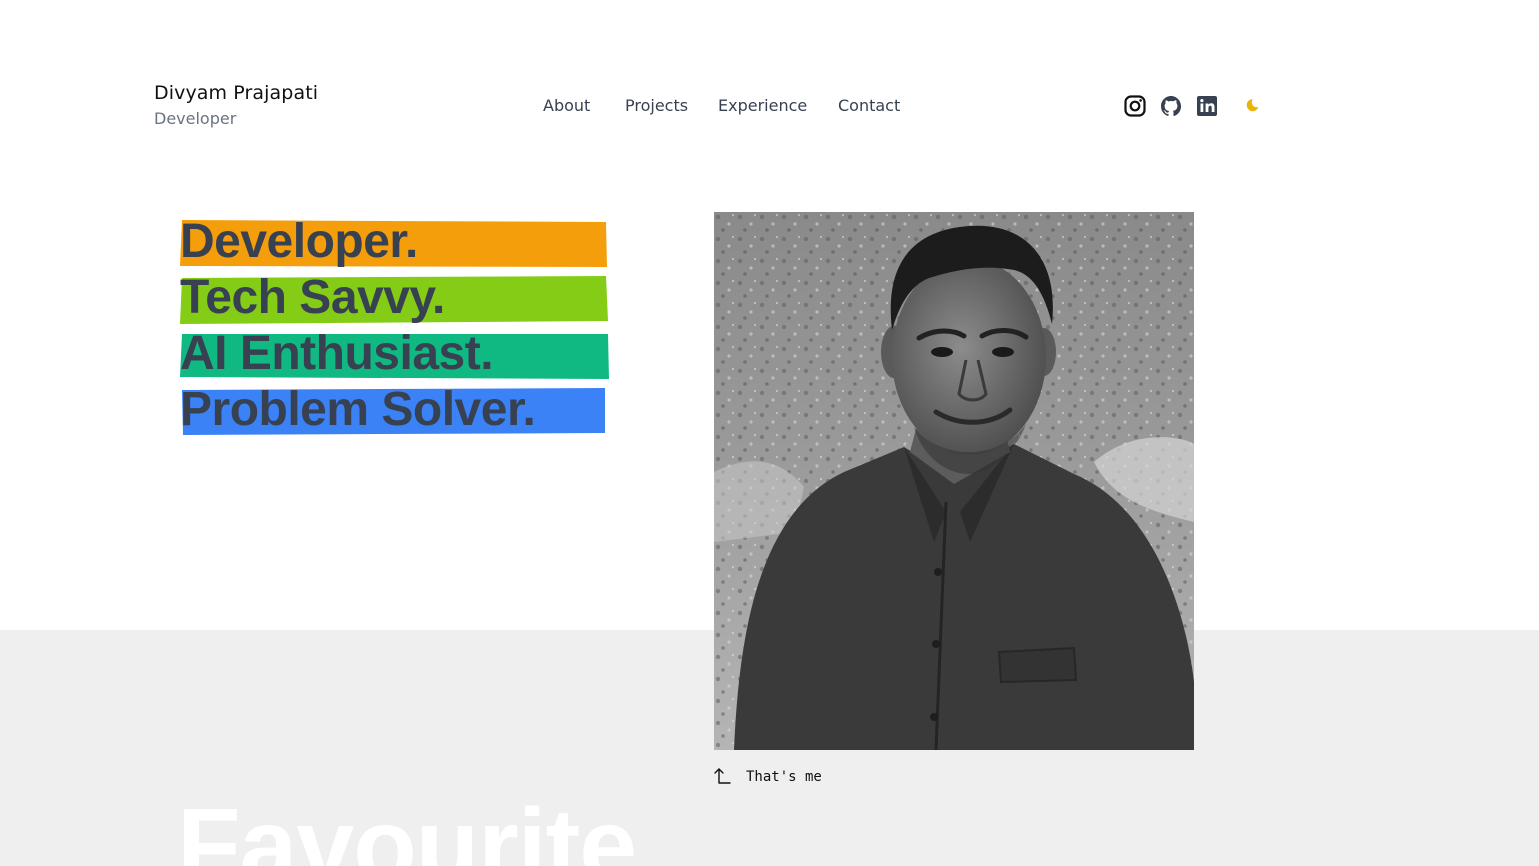 This screenshot has height=866, width=1539. Describe the element at coordinates (337, 353) in the screenshot. I see `hero-text: AI Enthusiast.` at that location.